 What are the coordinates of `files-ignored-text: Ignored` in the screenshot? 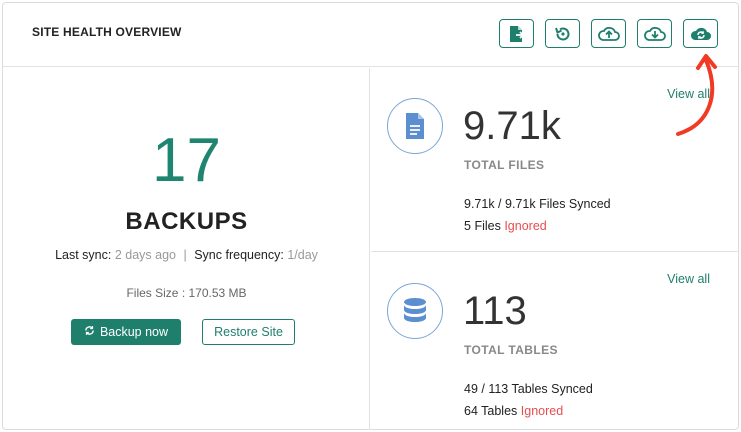 It's located at (525, 226).